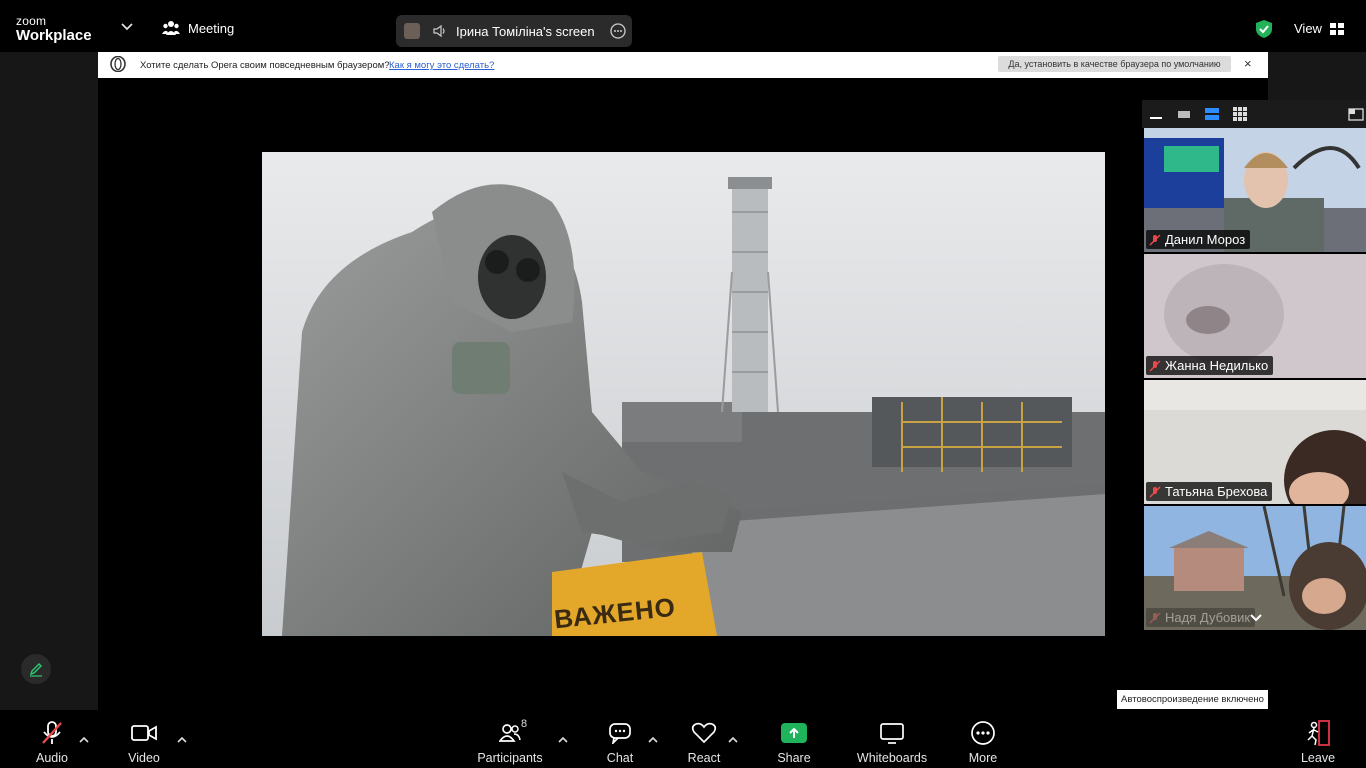 This screenshot has width=1366, height=768. What do you see at coordinates (412, 31) in the screenshot?
I see `presenter-avatar` at bounding box center [412, 31].